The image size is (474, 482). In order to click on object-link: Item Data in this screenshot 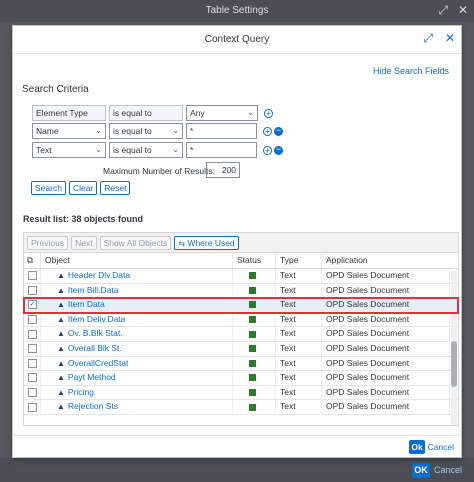, I will do `click(86, 304)`.